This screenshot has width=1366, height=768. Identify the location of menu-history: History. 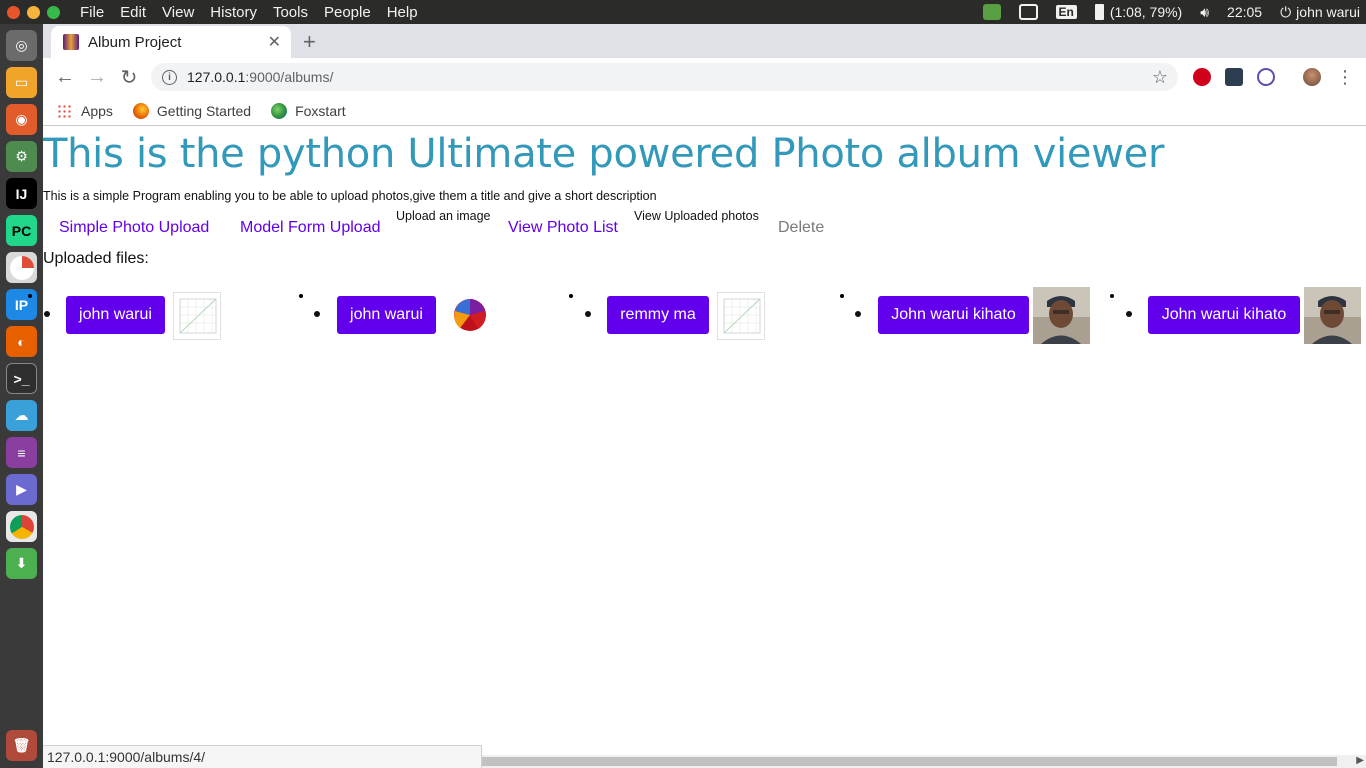
(233, 12).